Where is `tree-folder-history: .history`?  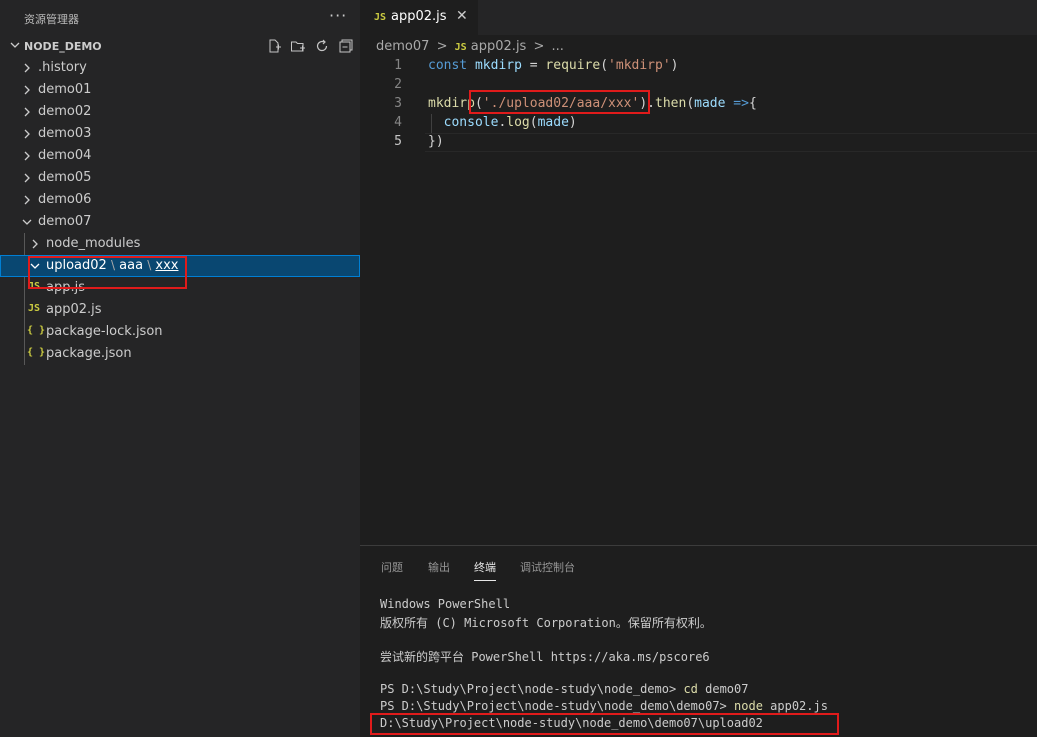 tree-folder-history: .history is located at coordinates (180, 68).